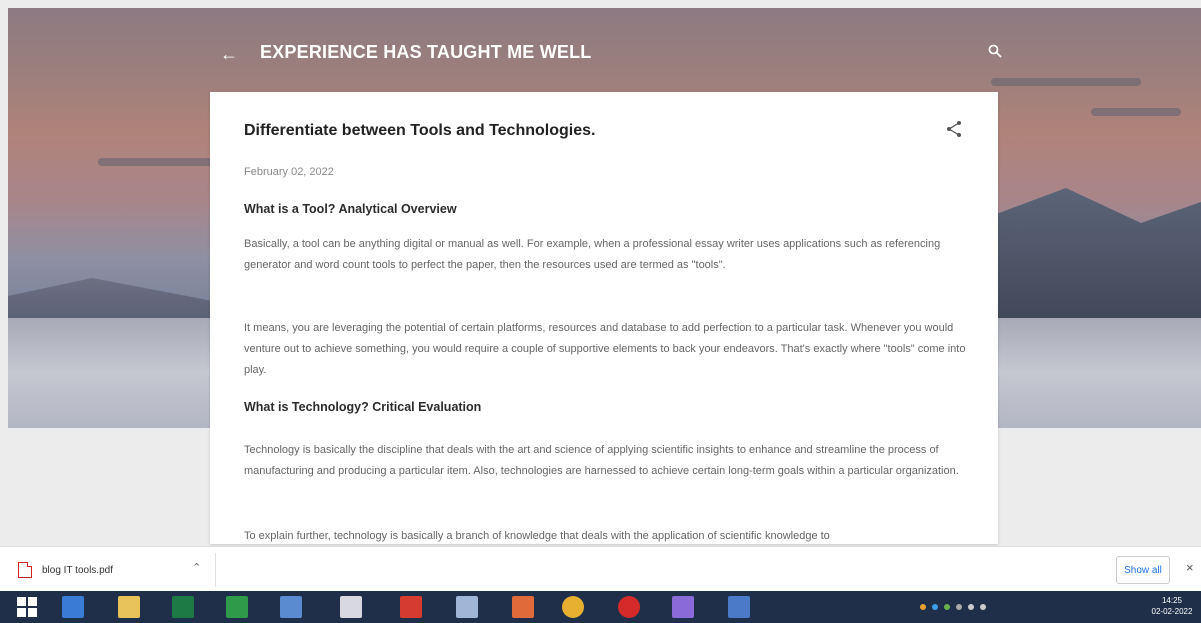 The image size is (1201, 623). What do you see at coordinates (1172, 606) in the screenshot?
I see `clock: 14:25 02-02-2022` at bounding box center [1172, 606].